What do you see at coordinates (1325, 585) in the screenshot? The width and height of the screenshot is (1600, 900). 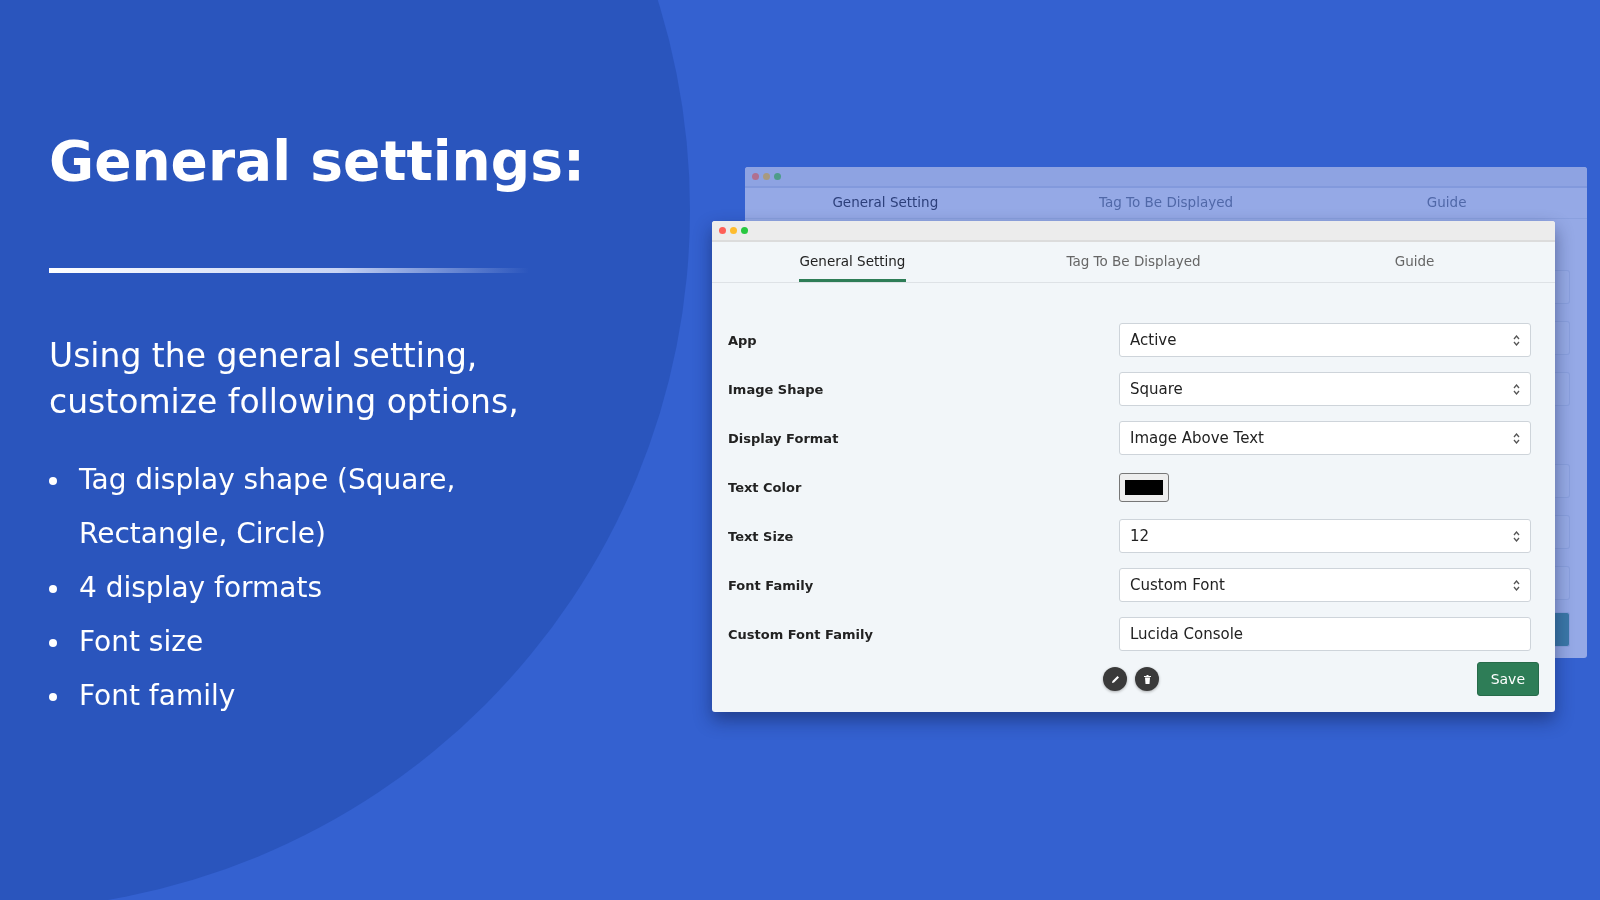 I see `select-field: Custom Font` at bounding box center [1325, 585].